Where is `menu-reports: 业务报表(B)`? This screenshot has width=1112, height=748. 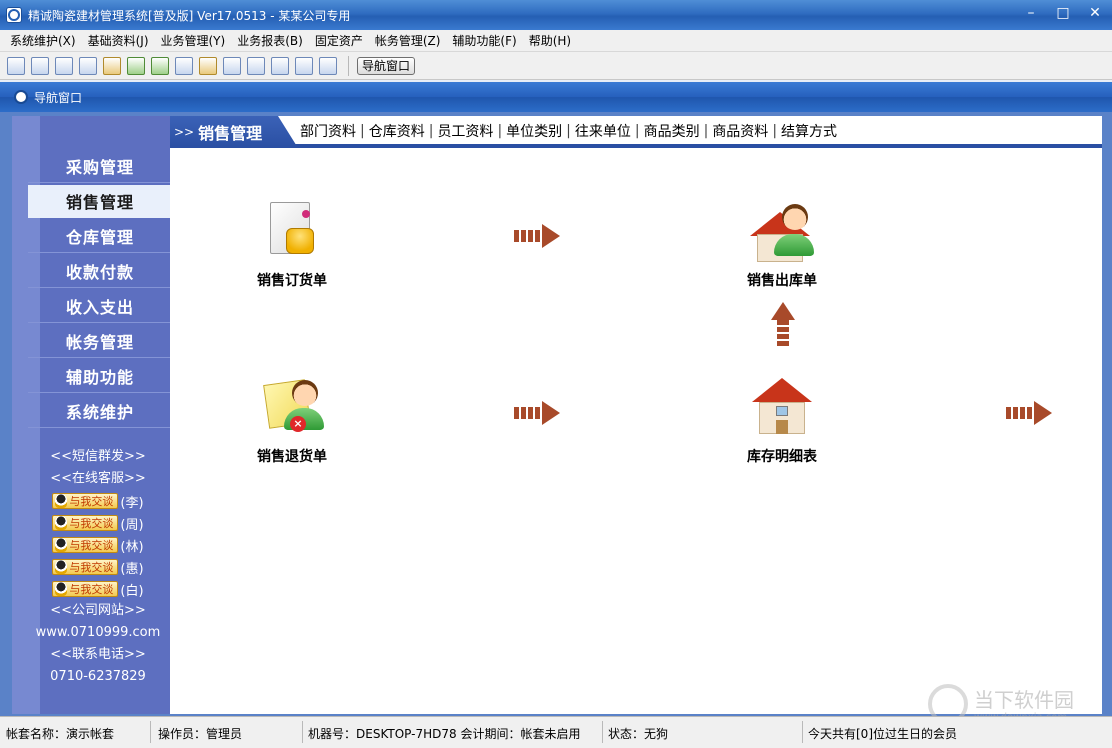 menu-reports: 业务报表(B) is located at coordinates (270, 41).